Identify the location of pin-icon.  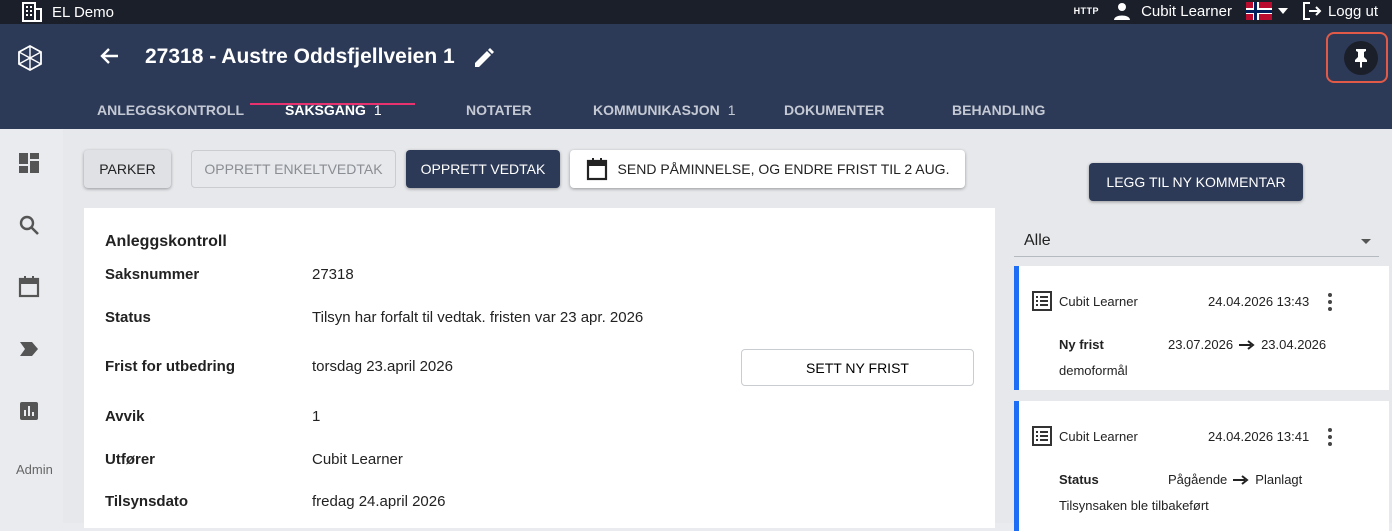
(1361, 58).